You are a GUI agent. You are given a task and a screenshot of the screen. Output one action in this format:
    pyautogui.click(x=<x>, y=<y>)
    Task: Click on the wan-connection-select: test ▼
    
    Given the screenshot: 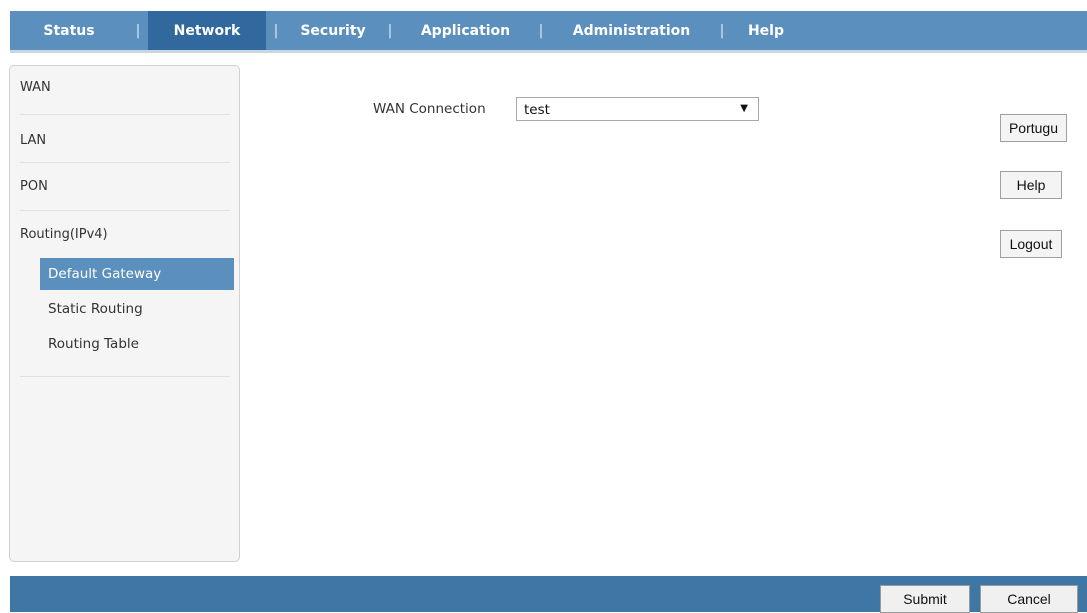 What is the action you would take?
    pyautogui.click(x=637, y=109)
    